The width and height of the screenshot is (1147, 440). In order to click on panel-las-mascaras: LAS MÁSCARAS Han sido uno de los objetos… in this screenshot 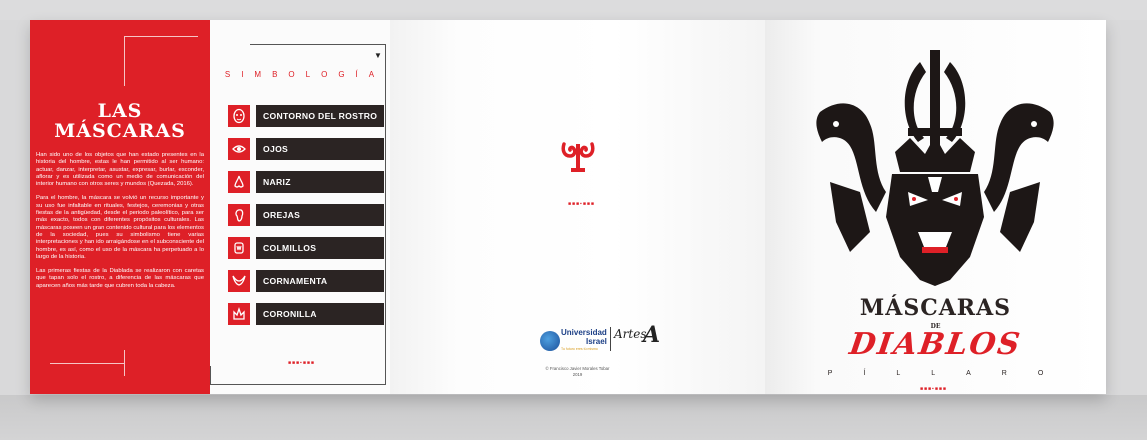, I will do `click(120, 207)`.